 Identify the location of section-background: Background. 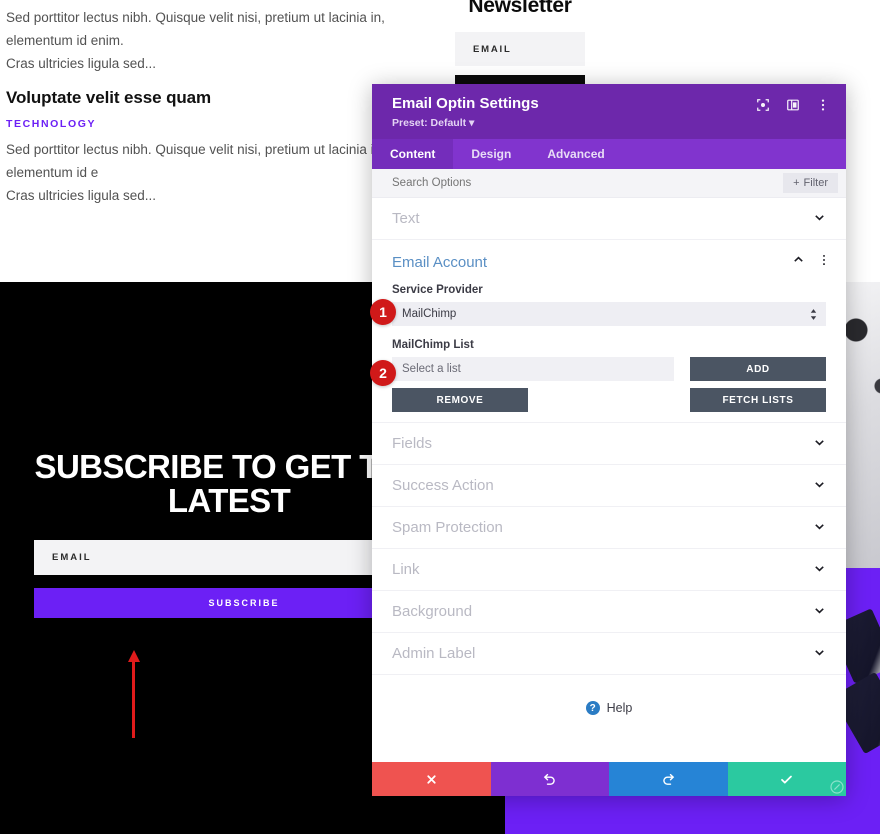
(609, 612).